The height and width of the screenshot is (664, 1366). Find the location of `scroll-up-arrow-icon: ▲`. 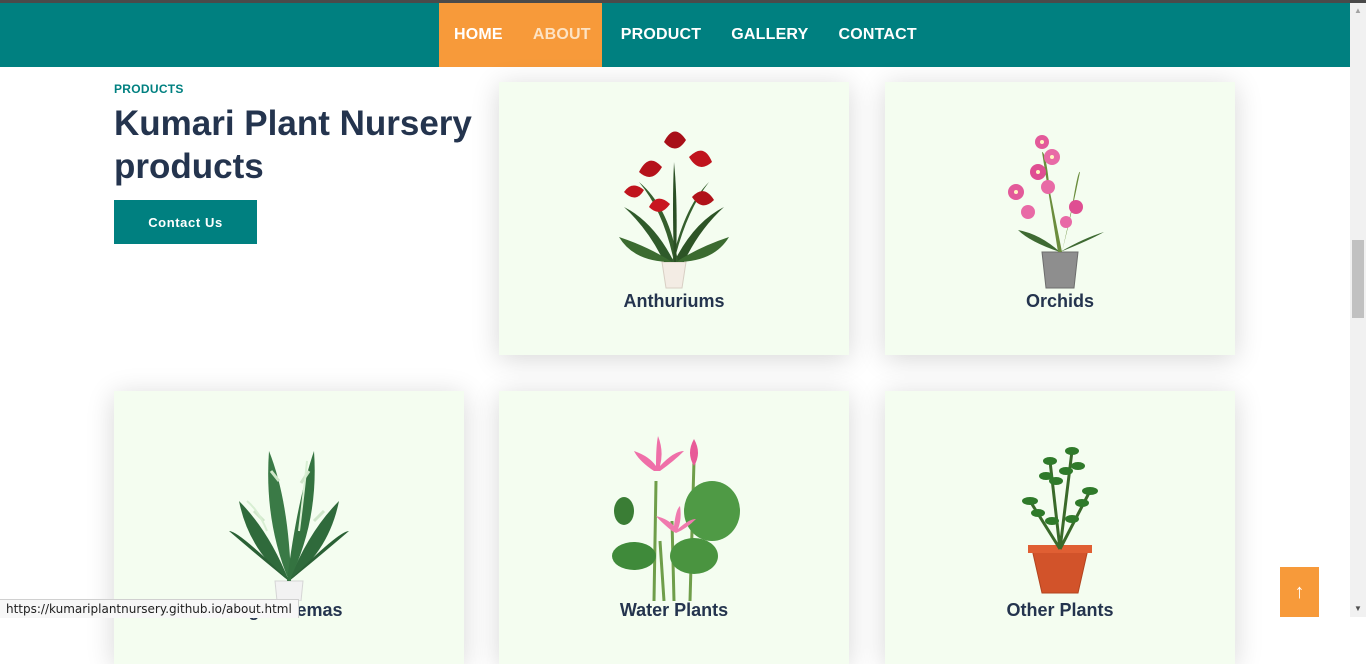

scroll-up-arrow-icon: ▲ is located at coordinates (1358, 11).